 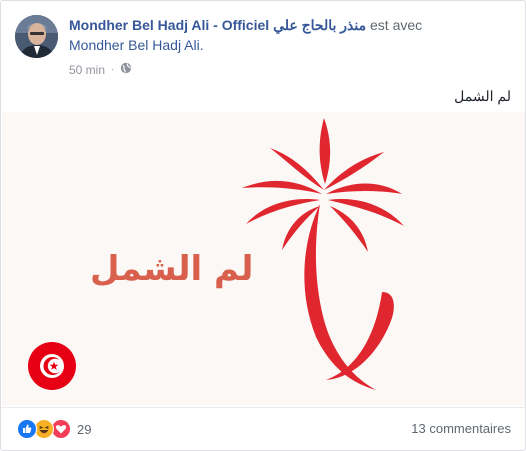 I want to click on love-icon, so click(x=61, y=429).